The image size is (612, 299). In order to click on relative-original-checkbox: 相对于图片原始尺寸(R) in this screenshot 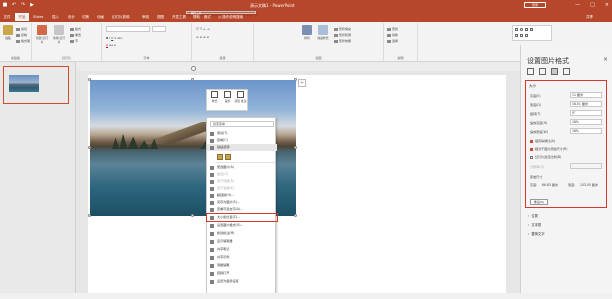, I will do `click(548, 148)`.